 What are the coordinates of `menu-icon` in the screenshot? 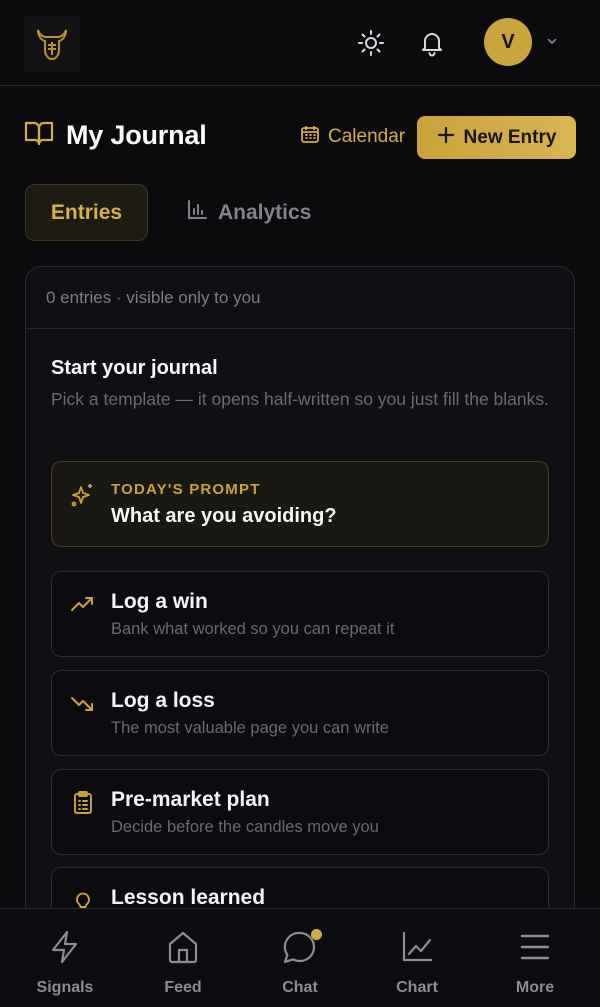 It's located at (535, 947).